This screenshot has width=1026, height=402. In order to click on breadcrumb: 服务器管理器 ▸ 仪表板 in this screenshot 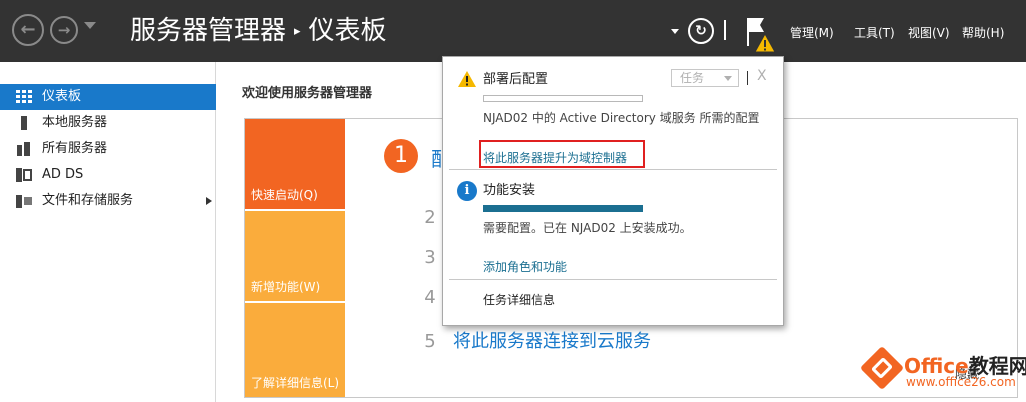, I will do `click(258, 33)`.